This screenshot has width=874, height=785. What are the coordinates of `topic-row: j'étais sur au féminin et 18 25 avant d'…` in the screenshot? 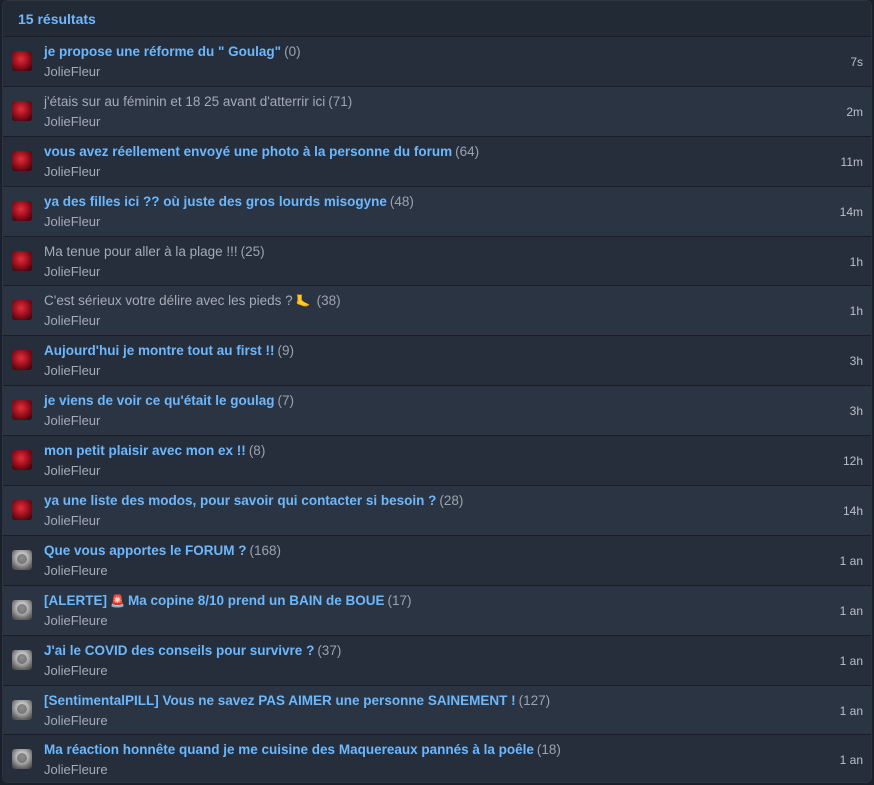 It's located at (437, 110).